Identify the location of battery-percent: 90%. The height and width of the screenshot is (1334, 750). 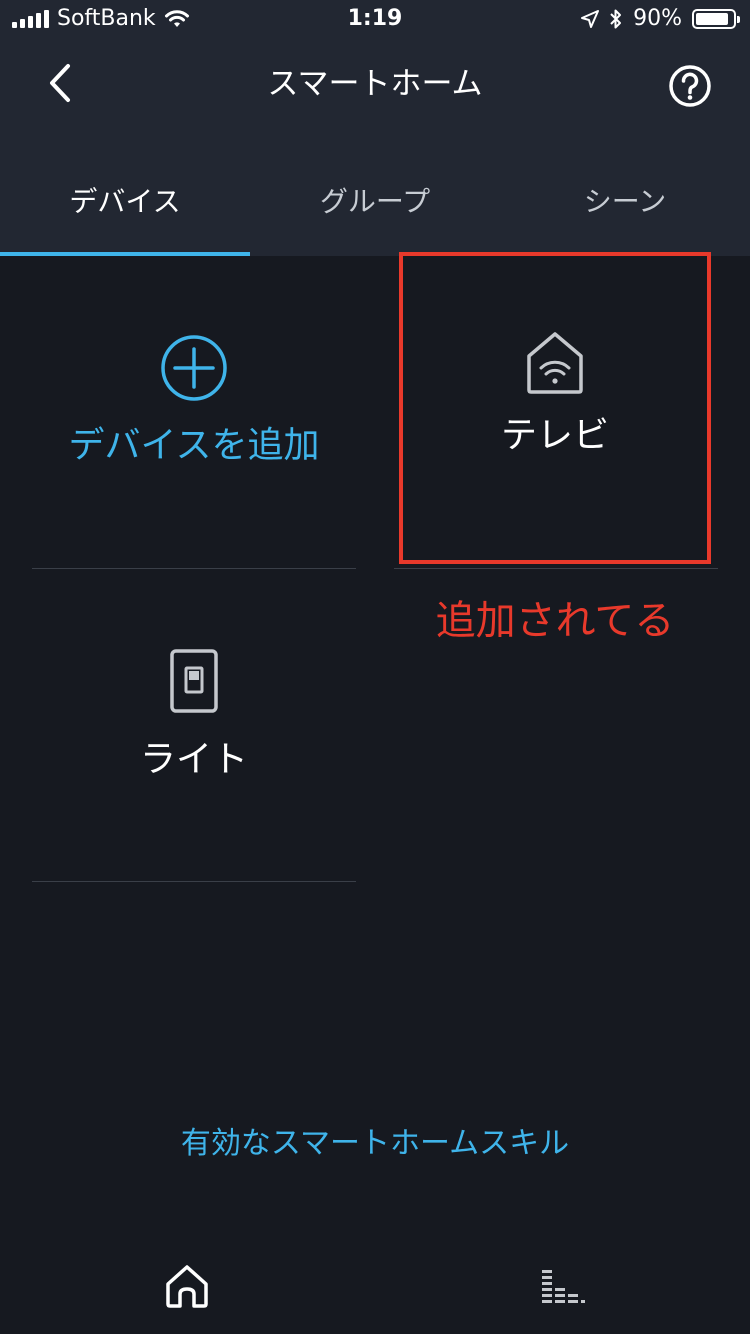
(657, 18).